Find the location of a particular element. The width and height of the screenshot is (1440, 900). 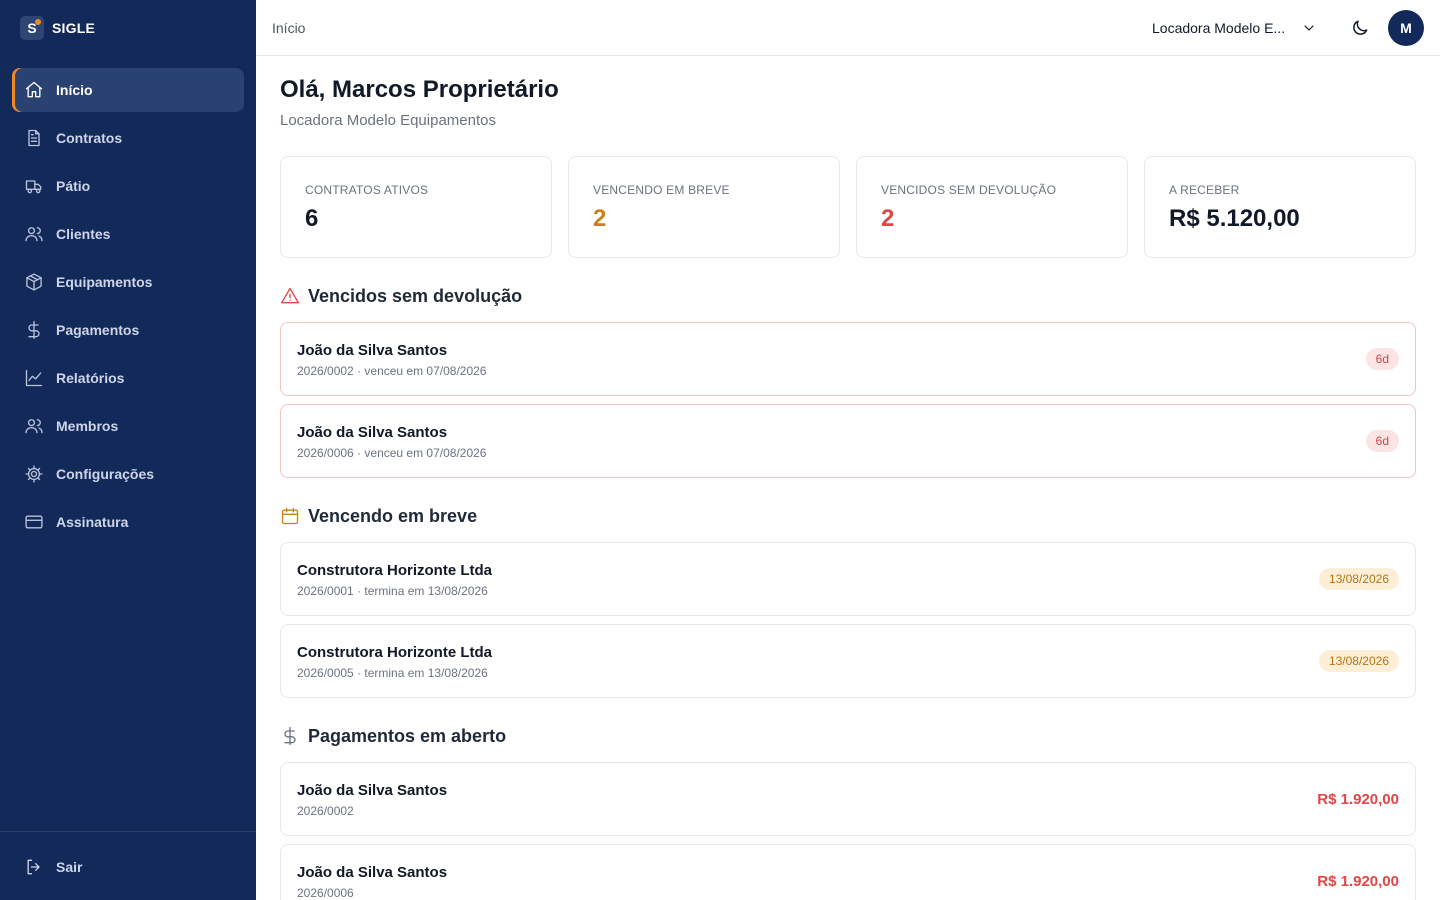

stat-card-vencidos-sem-devolucao: VENCIDOS SEM DEVOLUÇÃO 2 is located at coordinates (992, 207).